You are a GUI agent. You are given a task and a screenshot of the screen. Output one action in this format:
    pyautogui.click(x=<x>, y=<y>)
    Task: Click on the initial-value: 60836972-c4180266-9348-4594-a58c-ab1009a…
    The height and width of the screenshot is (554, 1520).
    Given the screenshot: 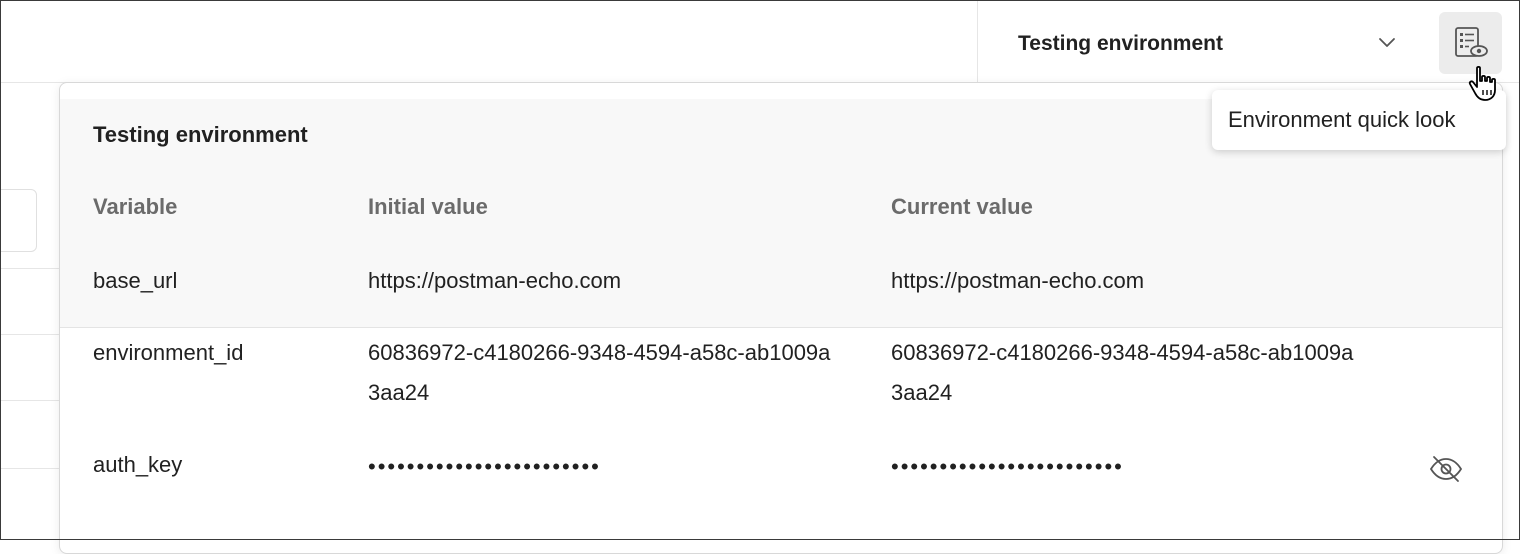 What is the action you would take?
    pyautogui.click(x=603, y=373)
    